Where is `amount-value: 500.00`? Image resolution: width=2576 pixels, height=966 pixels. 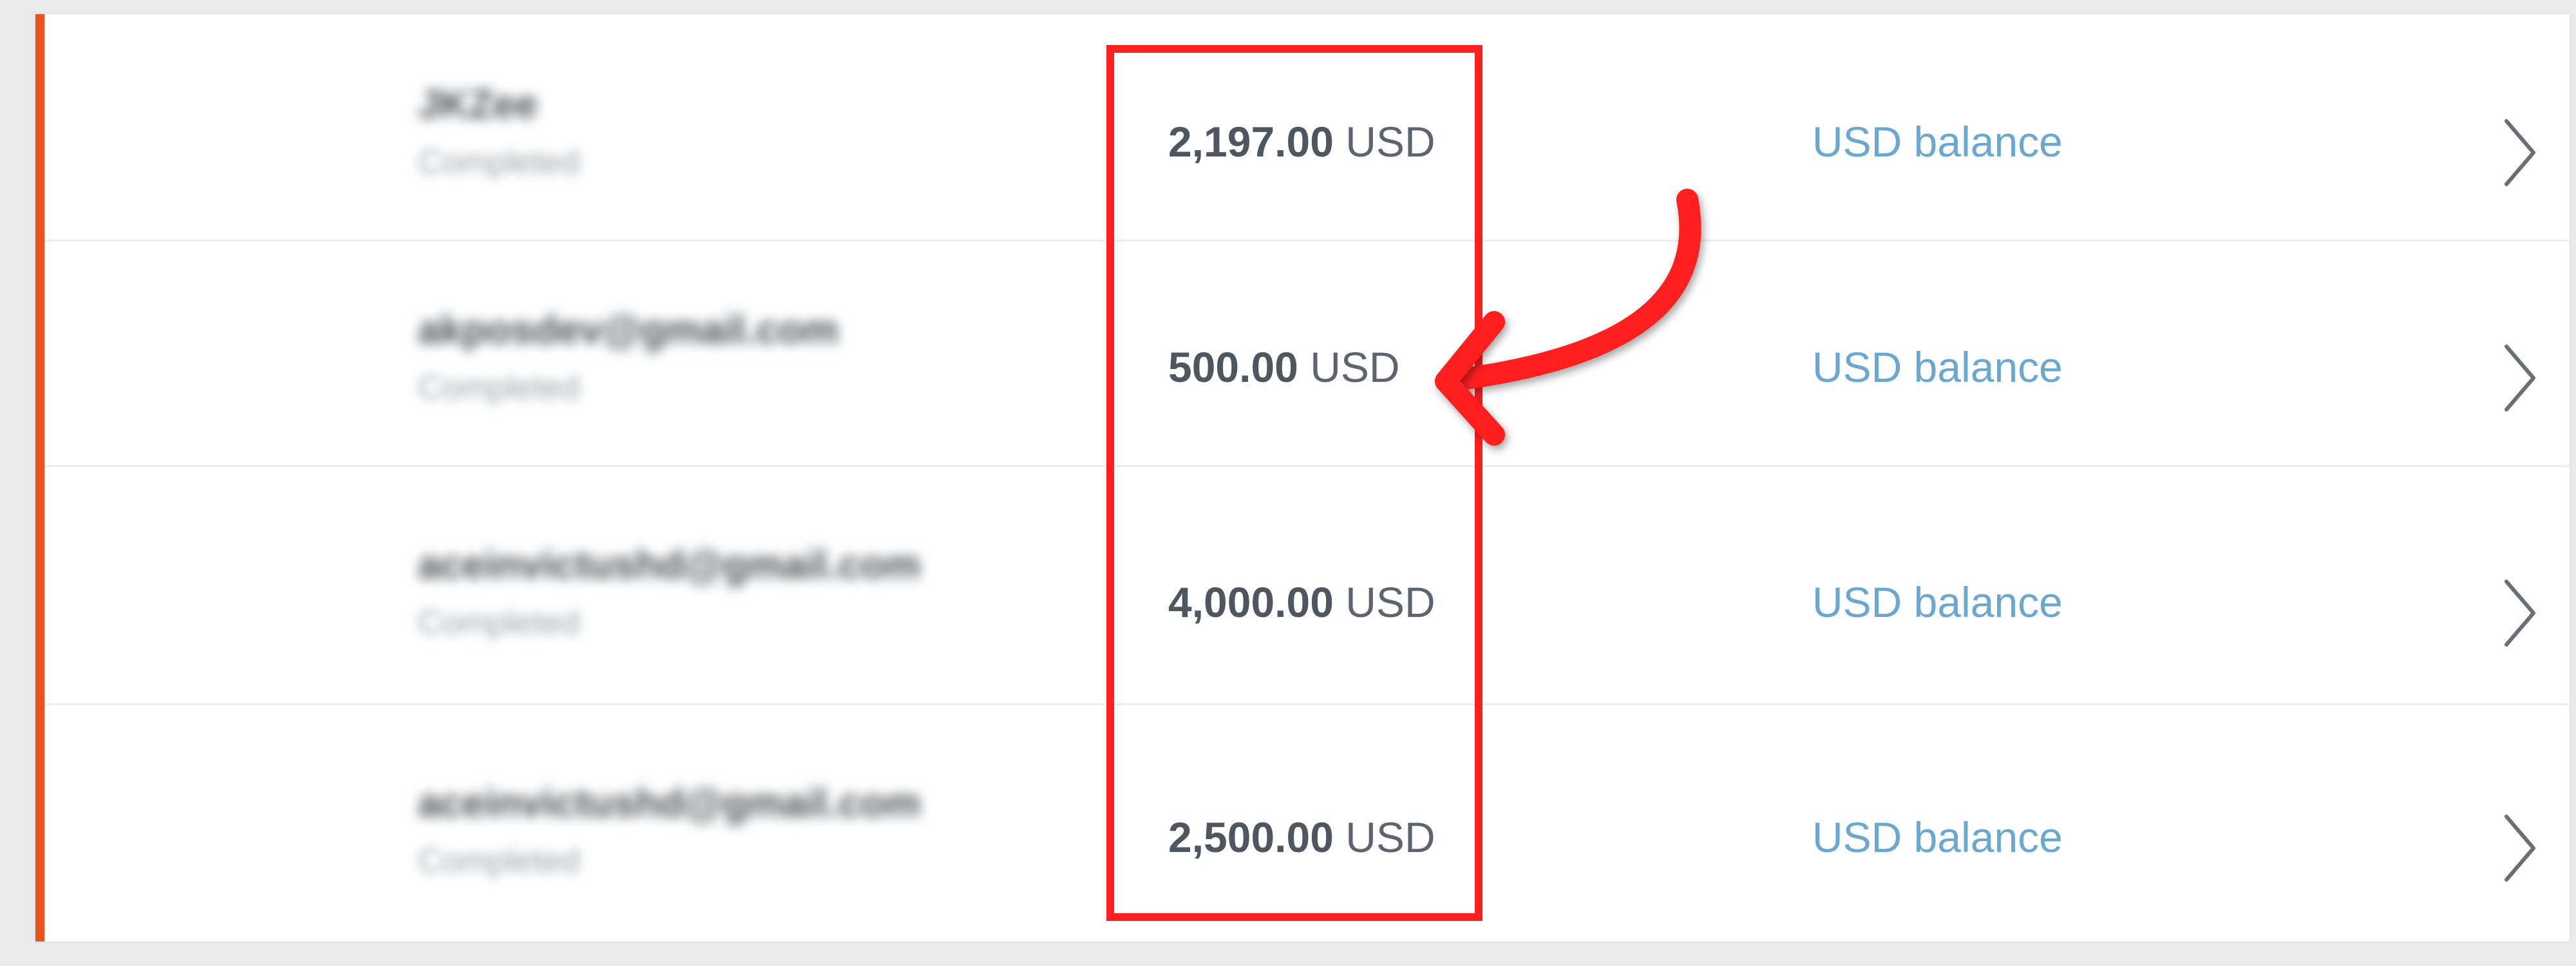 amount-value: 500.00 is located at coordinates (1233, 367).